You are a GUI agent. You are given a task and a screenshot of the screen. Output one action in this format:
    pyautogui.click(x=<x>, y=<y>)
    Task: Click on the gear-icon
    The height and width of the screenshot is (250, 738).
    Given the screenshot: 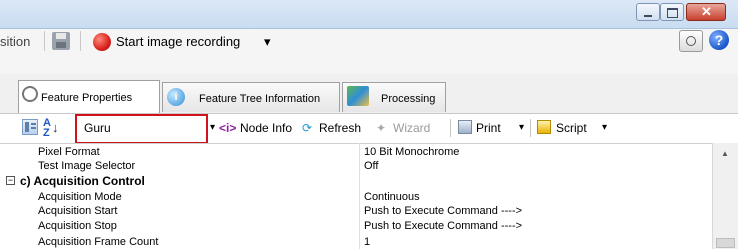 What is the action you would take?
    pyautogui.click(x=30, y=94)
    